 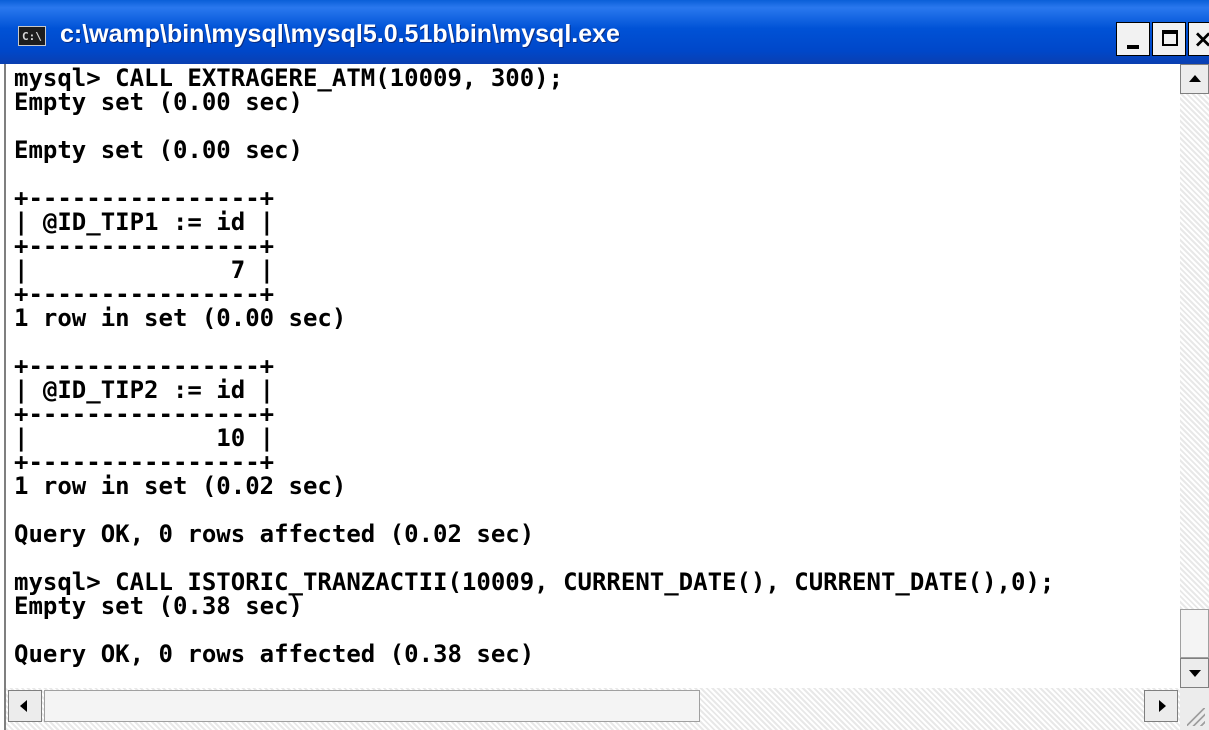 I want to click on arrow-down-icon, so click(x=1195, y=673).